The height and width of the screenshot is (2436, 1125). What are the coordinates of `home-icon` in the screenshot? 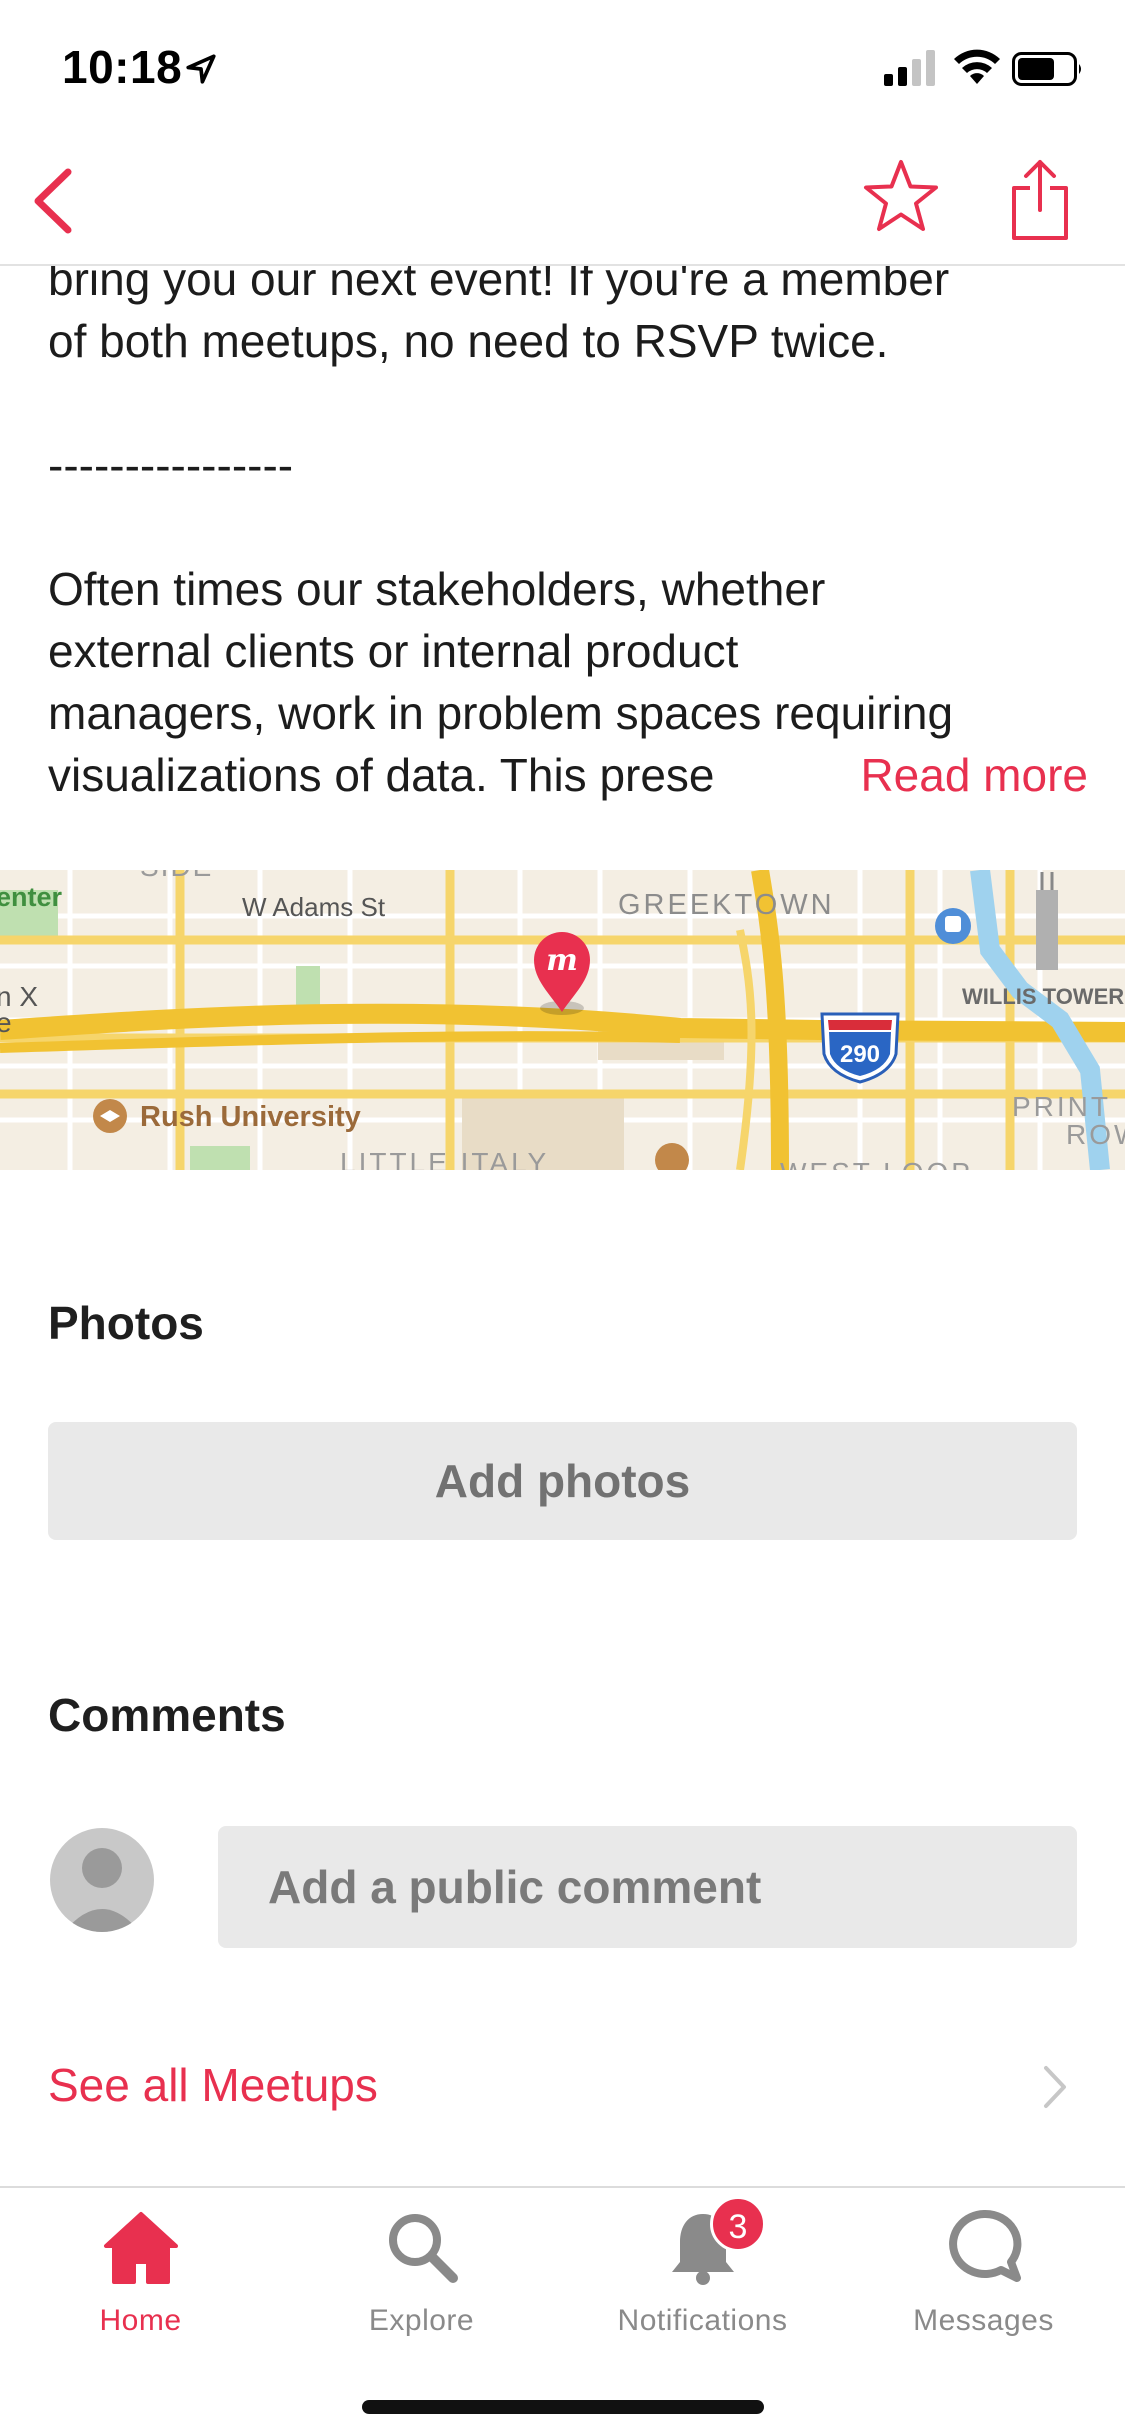 It's located at (141, 2248).